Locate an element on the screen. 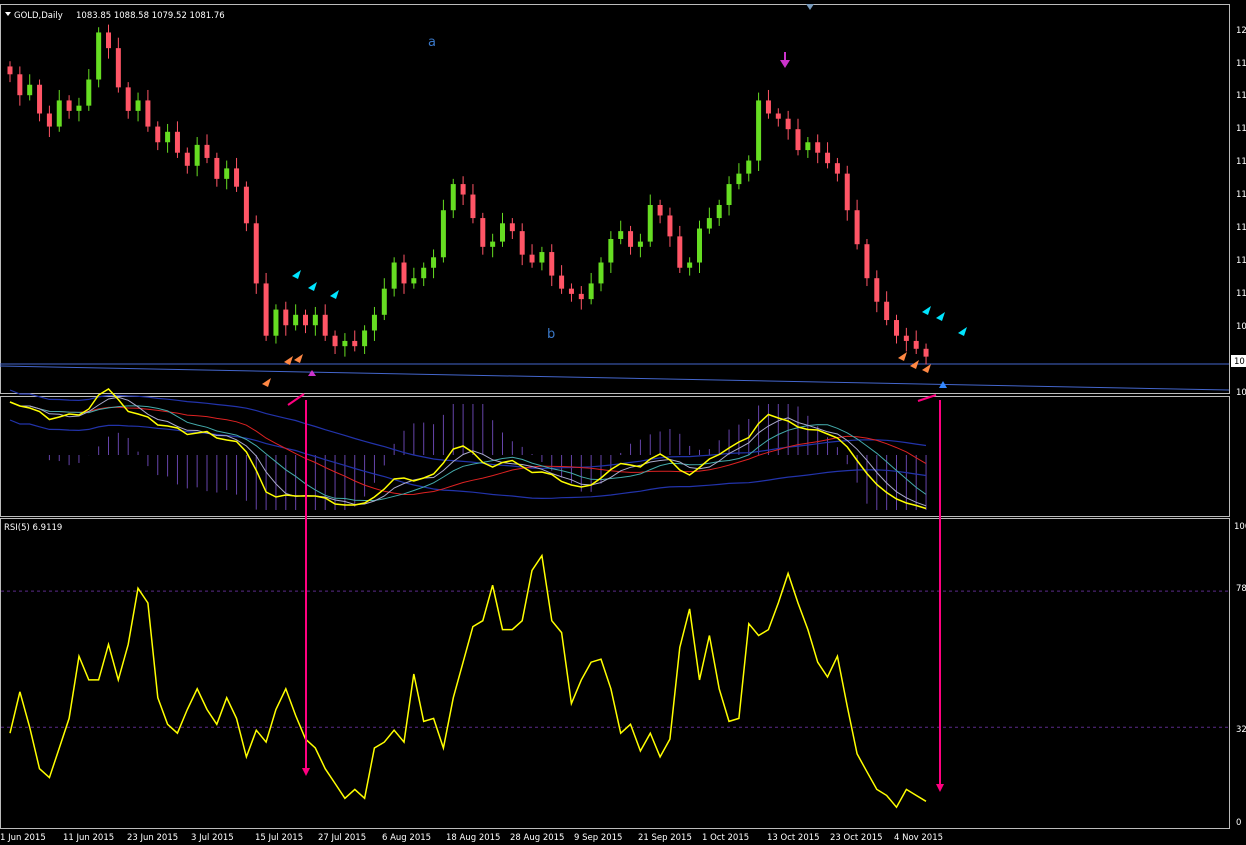 The width and height of the screenshot is (1246, 845). price-axis: 12 11 11 11 11 11 11 11 11 10 10 10 is located at coordinates (1238, 212).